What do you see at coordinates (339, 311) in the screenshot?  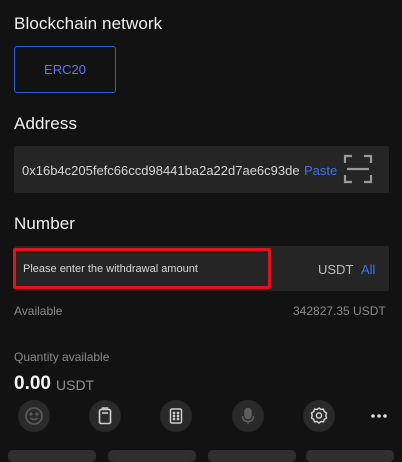 I see `available-balance: 342827.35 USDT` at bounding box center [339, 311].